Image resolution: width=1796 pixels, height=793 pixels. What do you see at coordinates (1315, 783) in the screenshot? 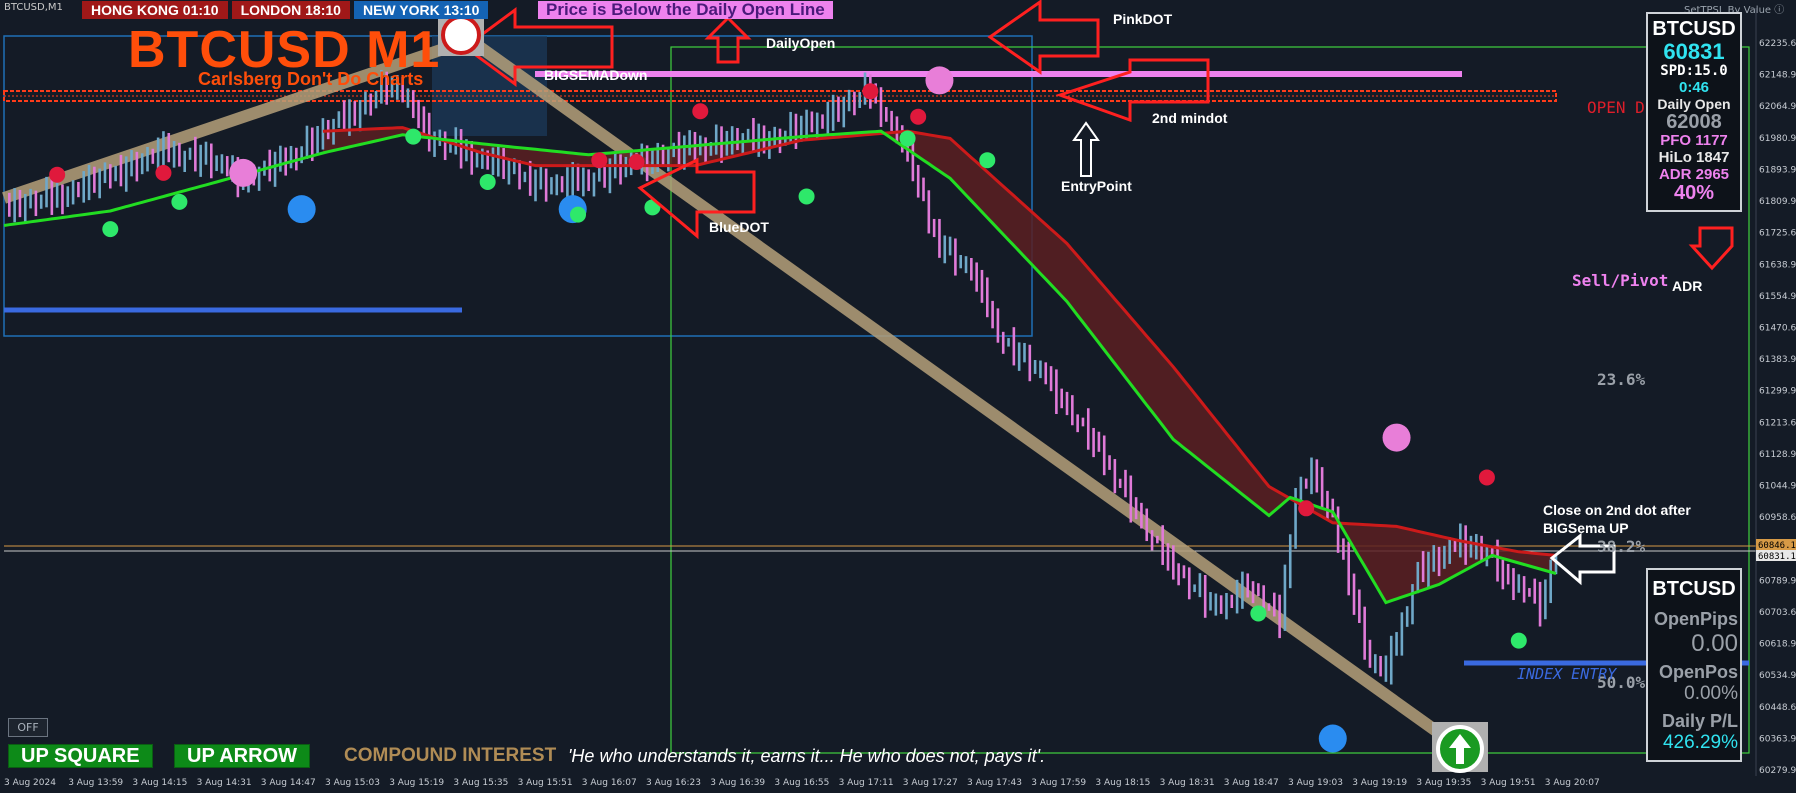
I see `x-tick-label: 3 Aug 19:03` at bounding box center [1315, 783].